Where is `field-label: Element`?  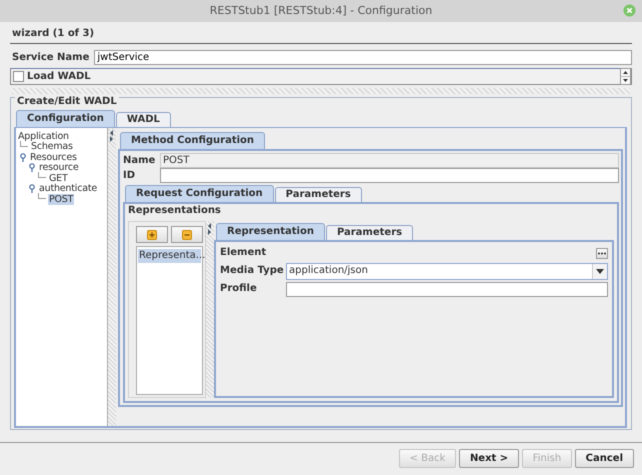
field-label: Element is located at coordinates (244, 253).